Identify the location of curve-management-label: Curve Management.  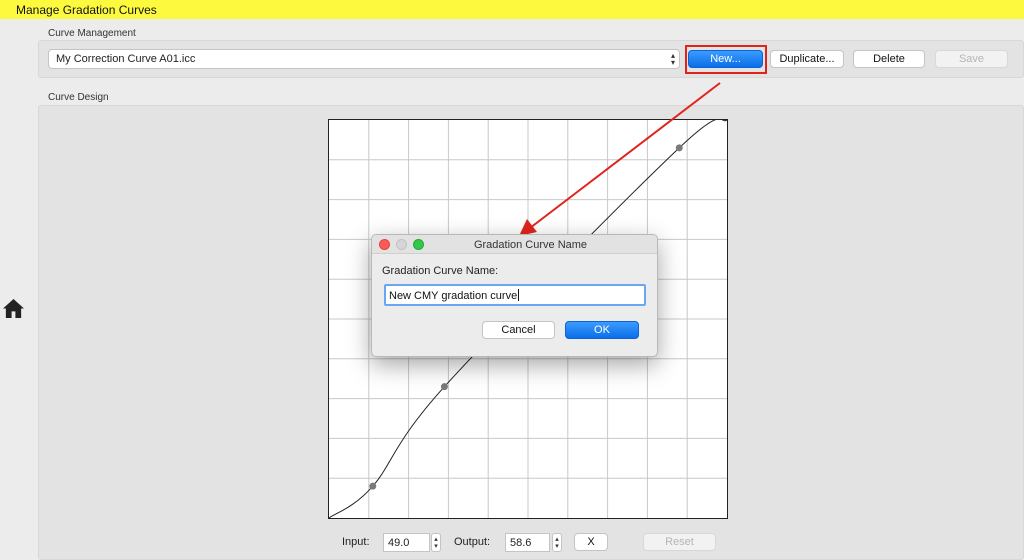
(92, 33).